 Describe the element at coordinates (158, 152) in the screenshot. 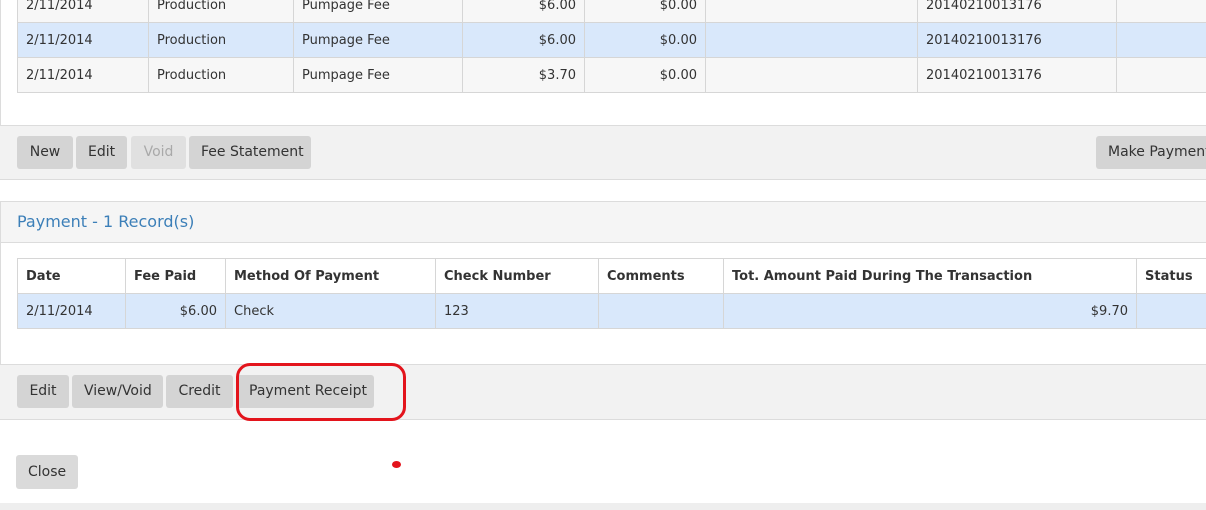

I see `void-button: Void` at that location.